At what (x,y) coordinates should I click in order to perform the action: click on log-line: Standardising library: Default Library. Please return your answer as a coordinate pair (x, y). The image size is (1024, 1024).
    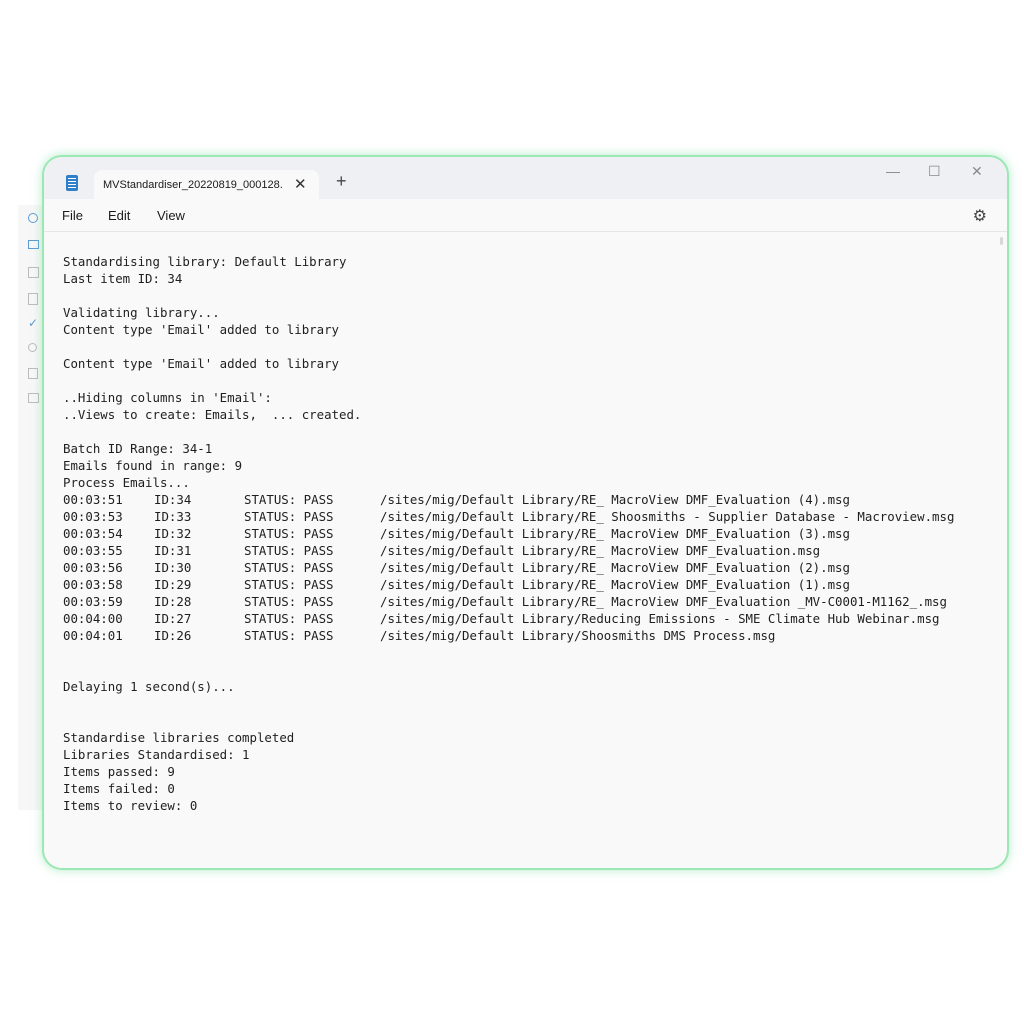
    Looking at the image, I should click on (205, 261).